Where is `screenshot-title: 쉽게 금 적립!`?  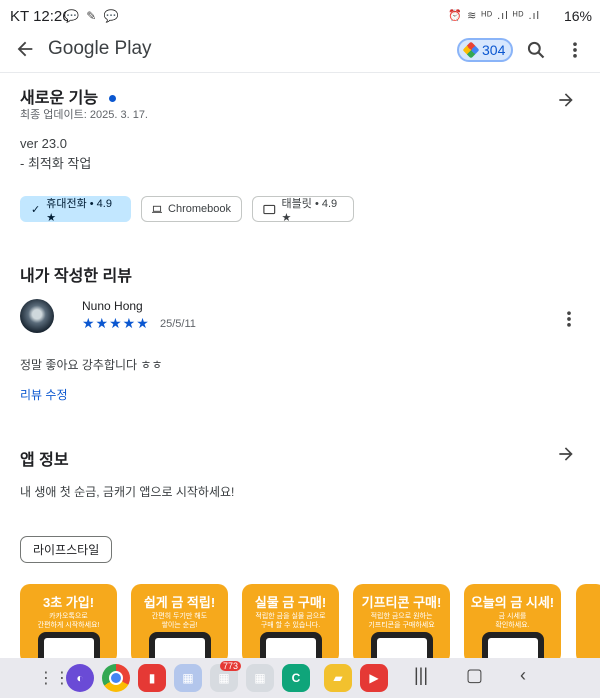 screenshot-title: 쉽게 금 적립! is located at coordinates (179, 602).